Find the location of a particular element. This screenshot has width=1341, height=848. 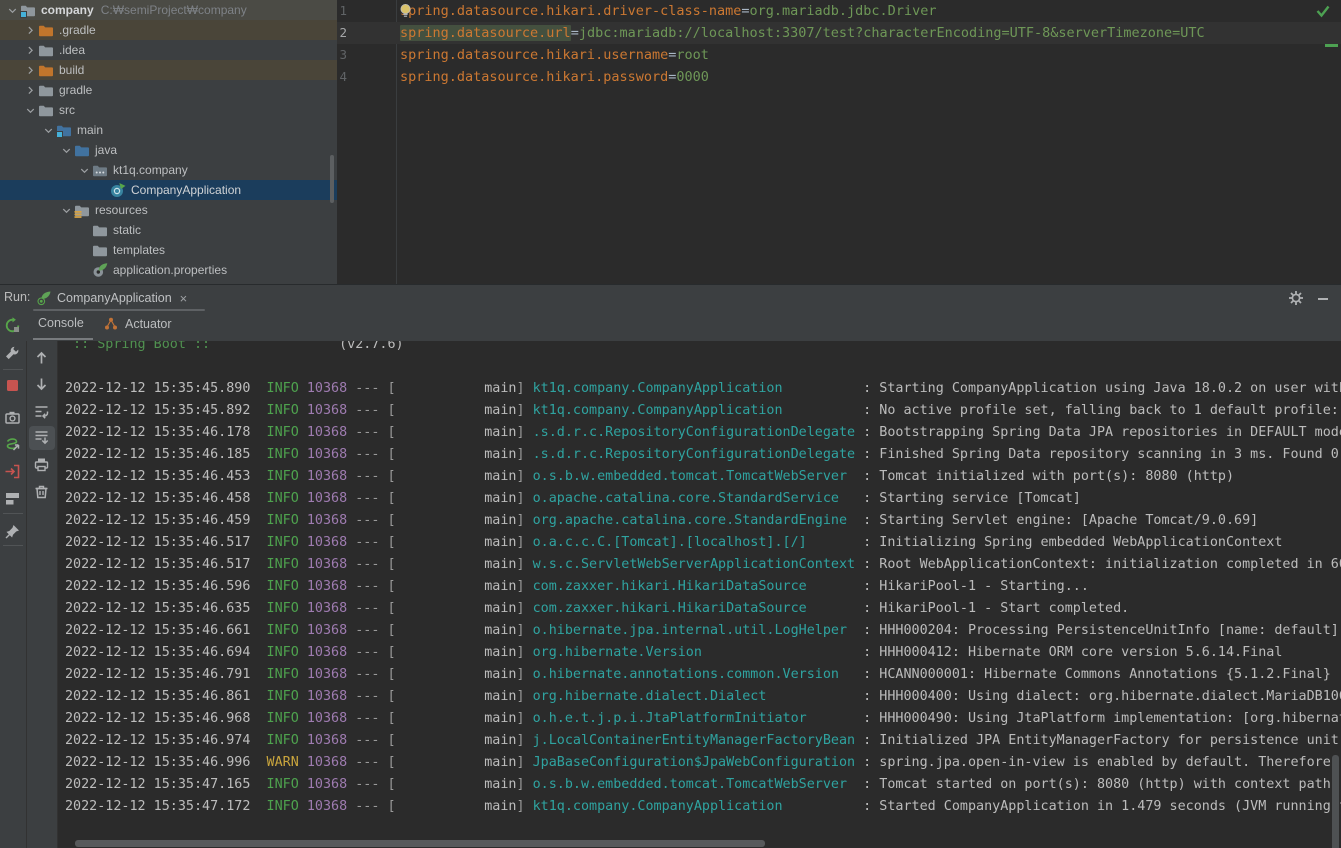

intention-bulb-icon is located at coordinates (405, 10).